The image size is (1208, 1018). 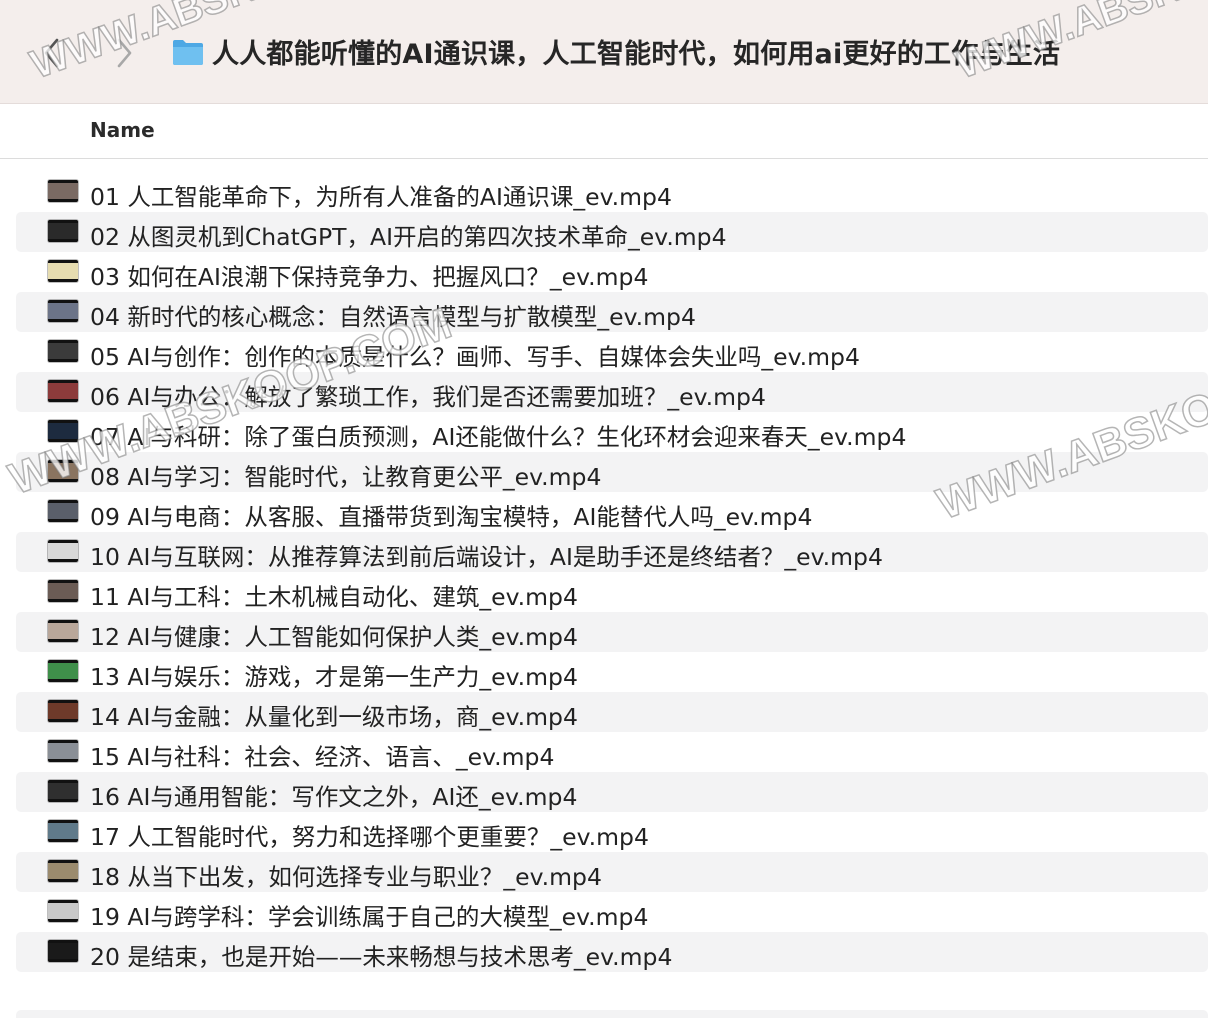 What do you see at coordinates (188, 52) in the screenshot?
I see `folder-icon` at bounding box center [188, 52].